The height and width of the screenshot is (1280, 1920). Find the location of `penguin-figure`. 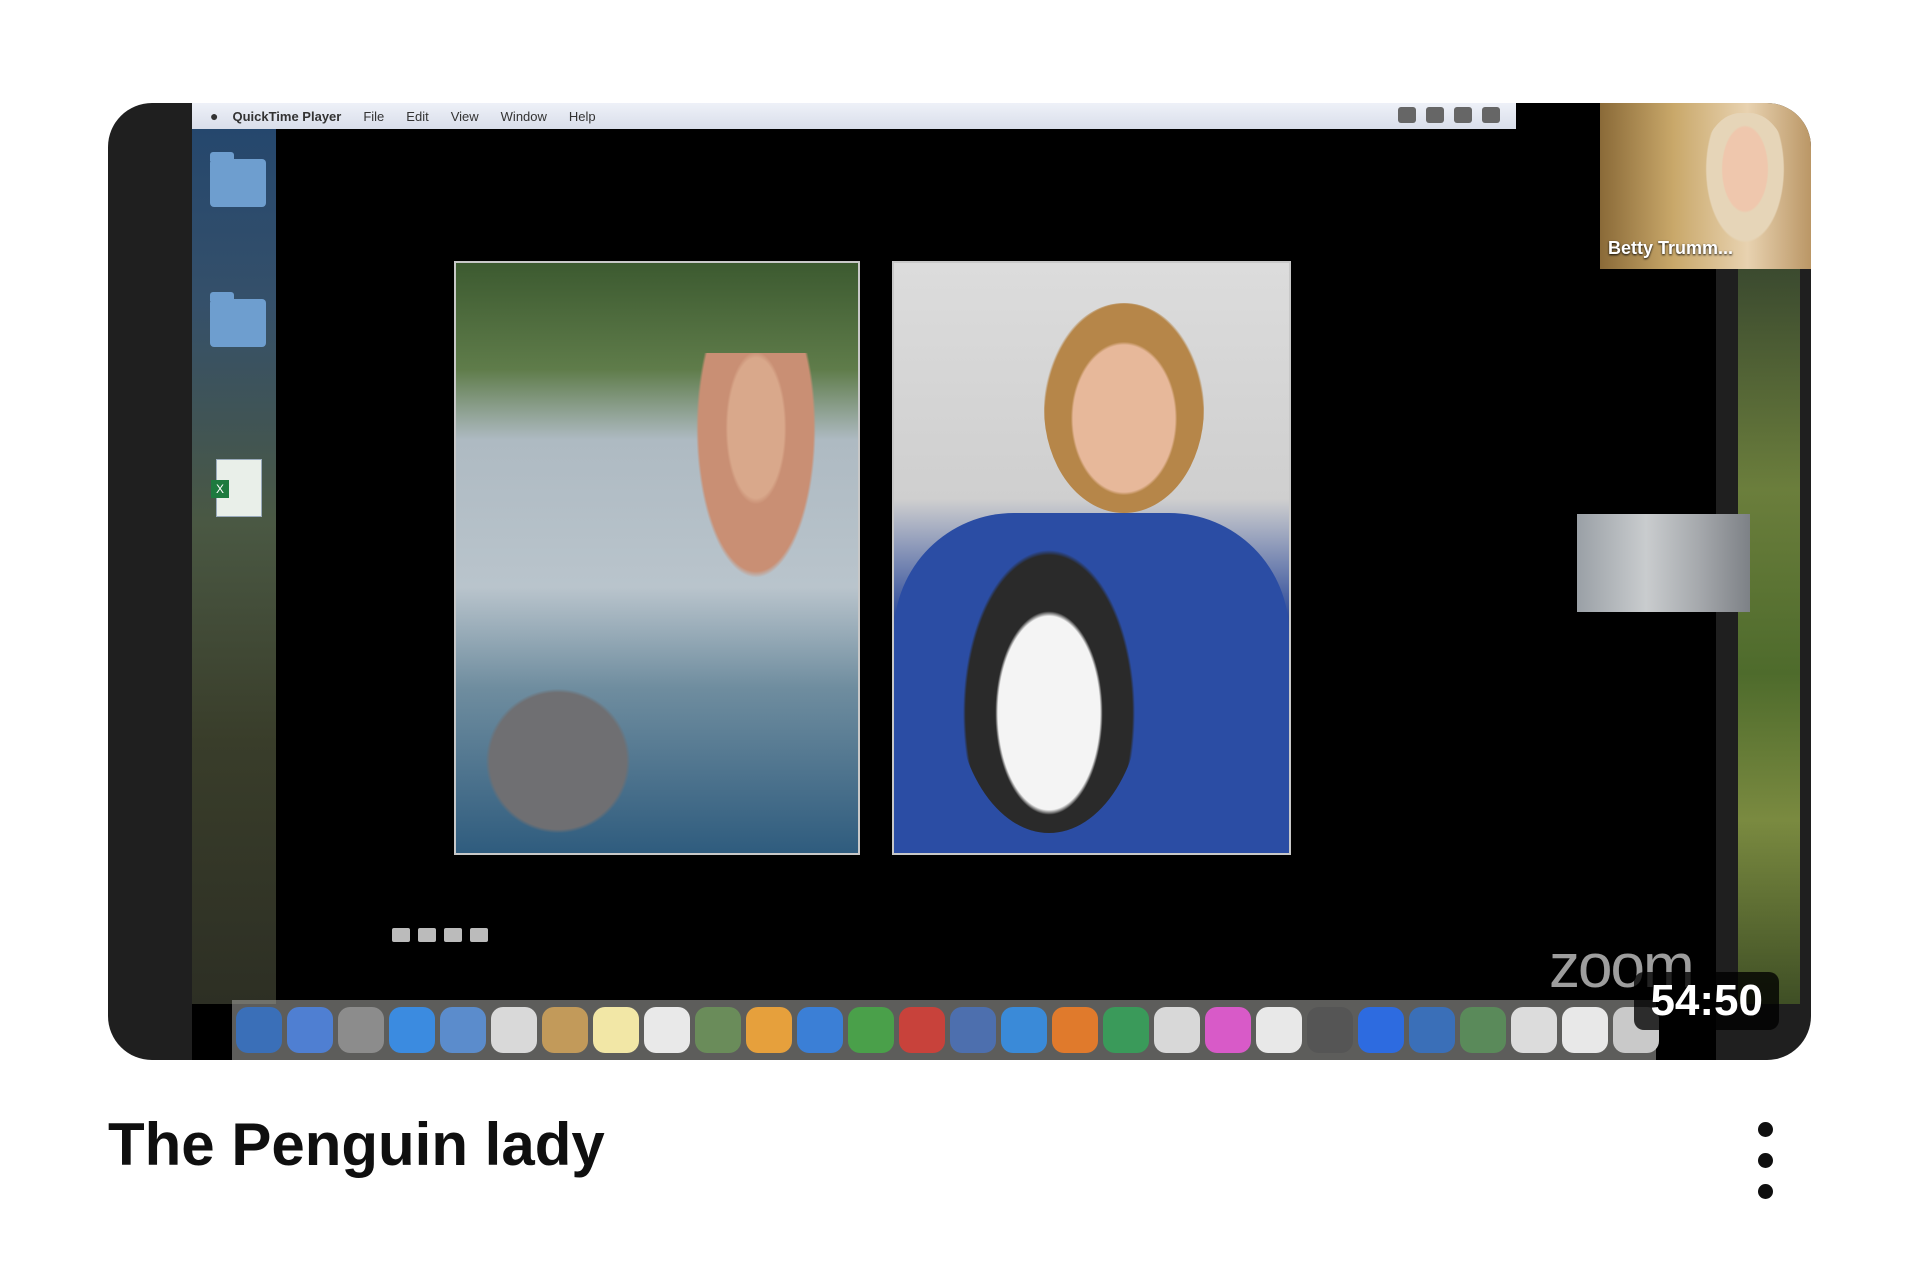

penguin-figure is located at coordinates (1049, 683).